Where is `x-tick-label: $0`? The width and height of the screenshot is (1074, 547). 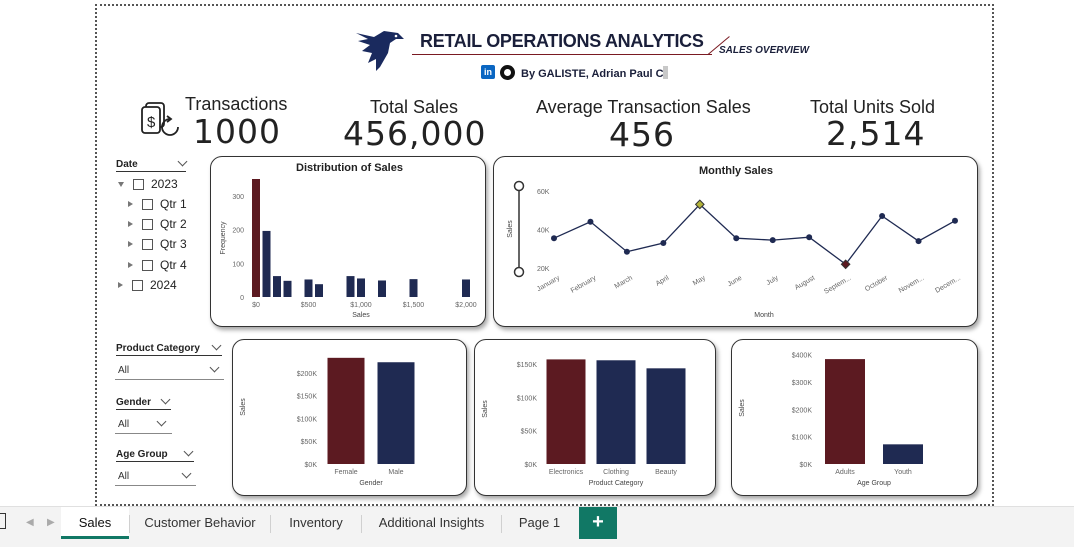 x-tick-label: $0 is located at coordinates (256, 305).